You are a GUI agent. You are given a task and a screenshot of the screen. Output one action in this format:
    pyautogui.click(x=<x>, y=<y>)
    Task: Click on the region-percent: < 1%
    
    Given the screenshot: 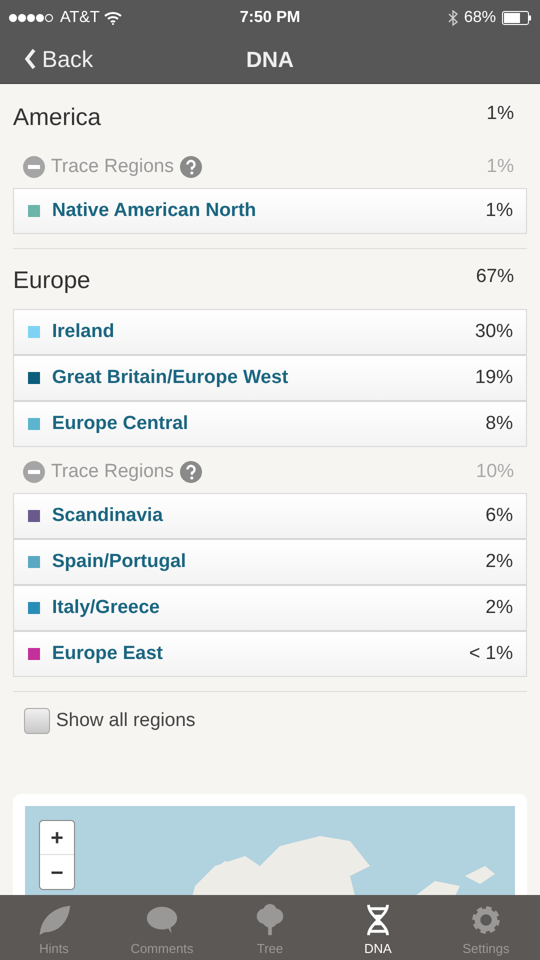 What is the action you would take?
    pyautogui.click(x=491, y=654)
    